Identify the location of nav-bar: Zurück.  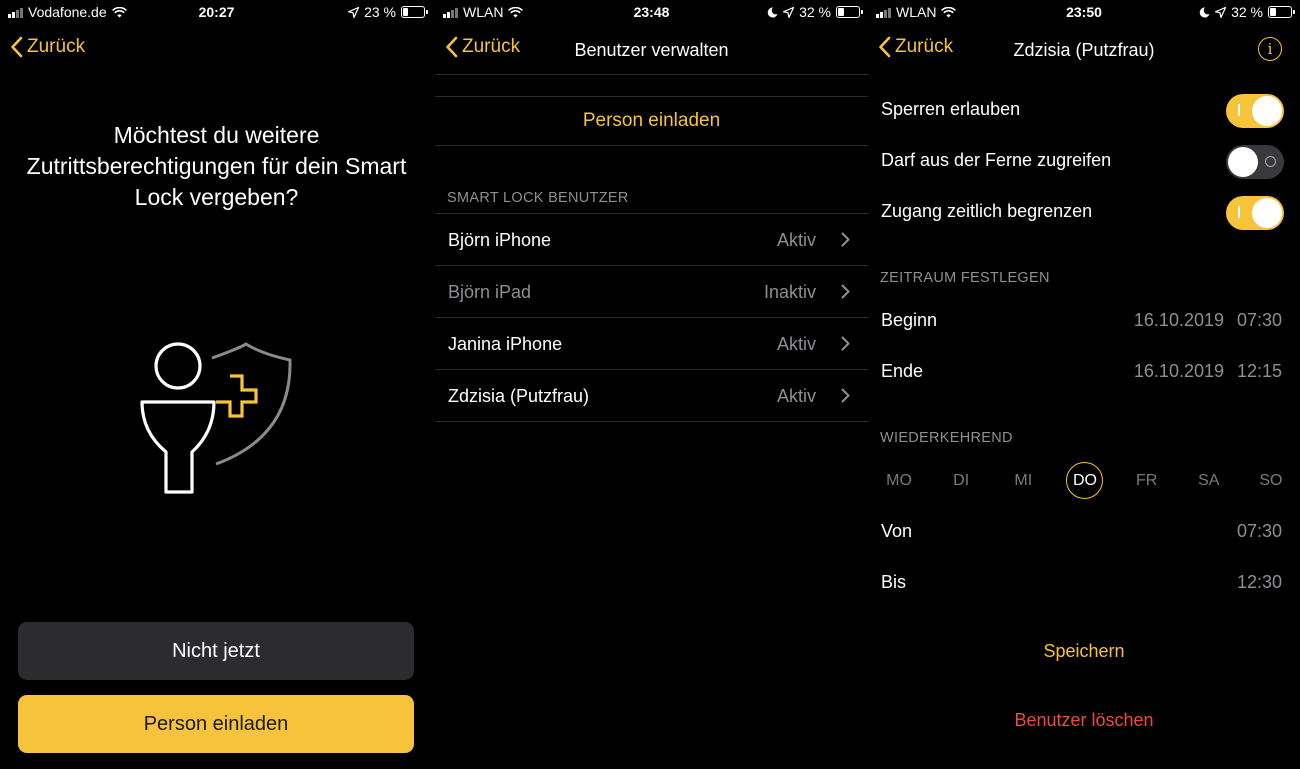
(216, 50).